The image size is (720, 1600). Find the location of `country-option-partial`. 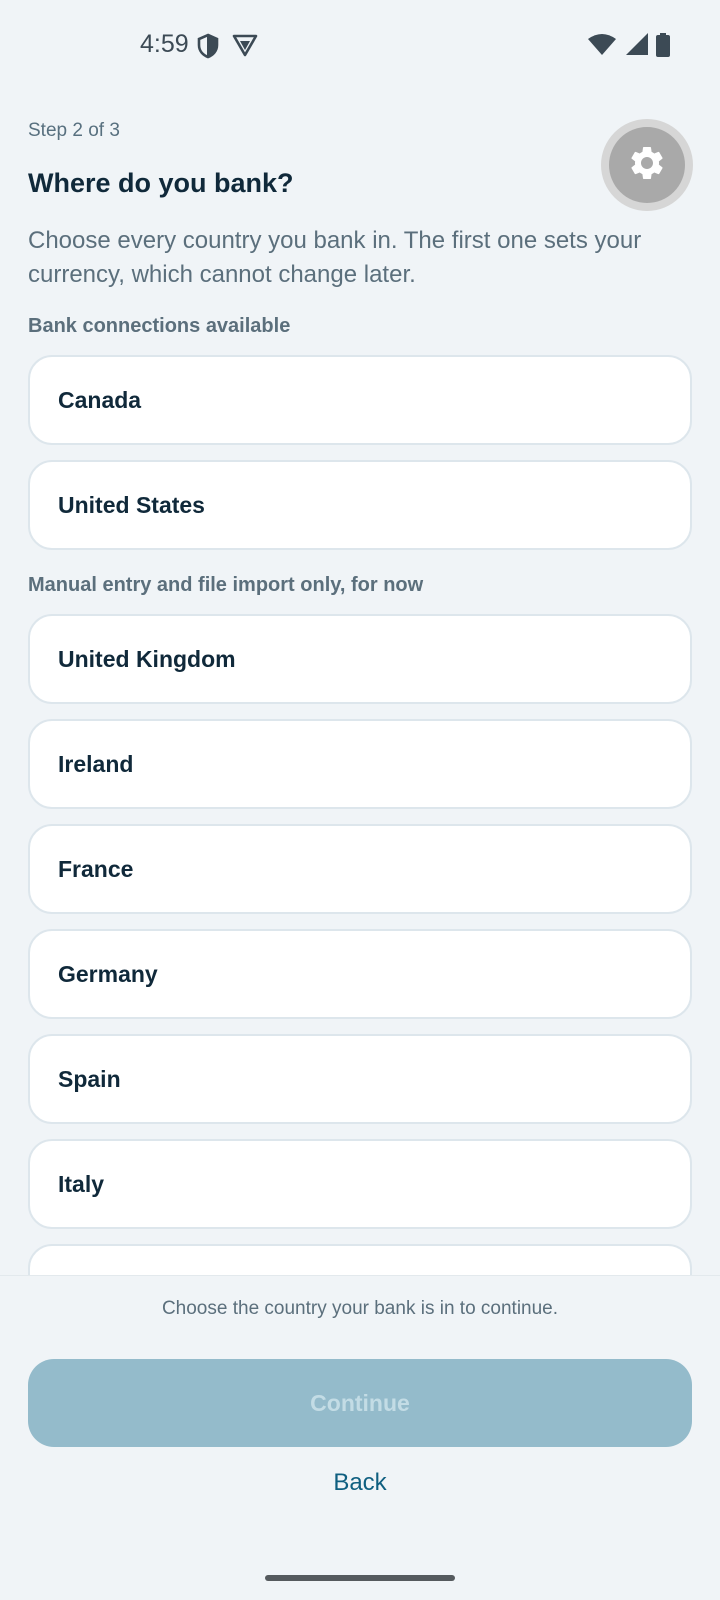

country-option-partial is located at coordinates (360, 1259).